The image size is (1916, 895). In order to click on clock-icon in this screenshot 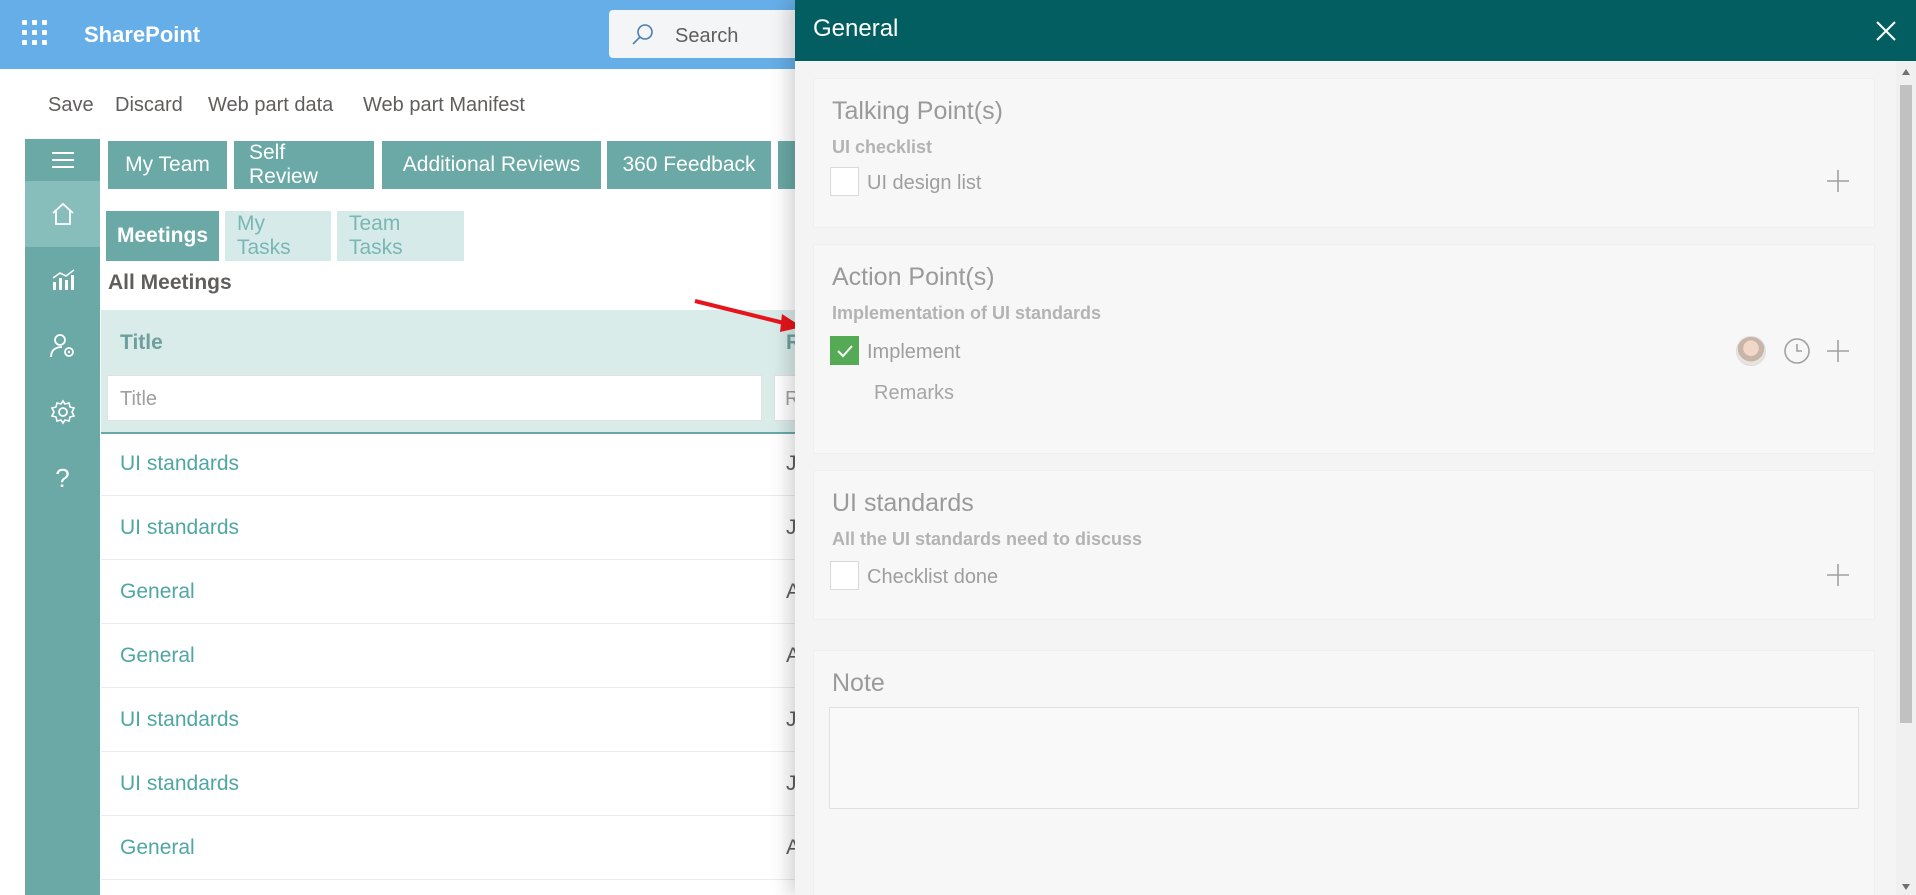, I will do `click(1797, 351)`.